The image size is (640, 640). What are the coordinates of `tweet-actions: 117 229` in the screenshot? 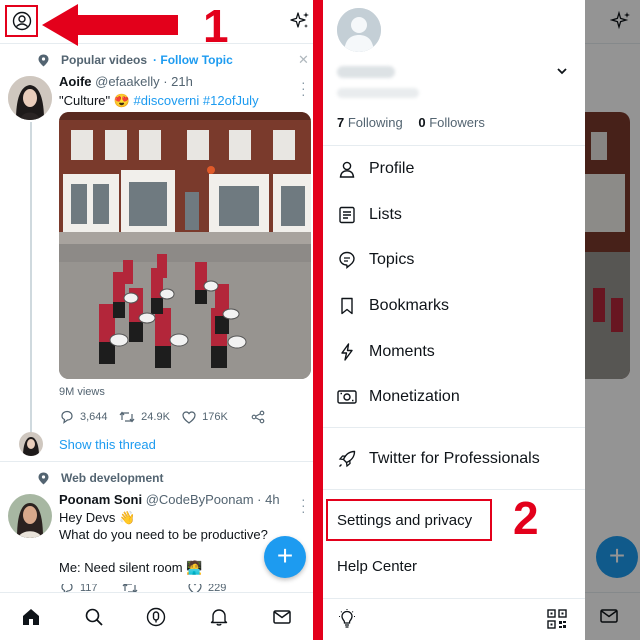 It's located at (185, 588).